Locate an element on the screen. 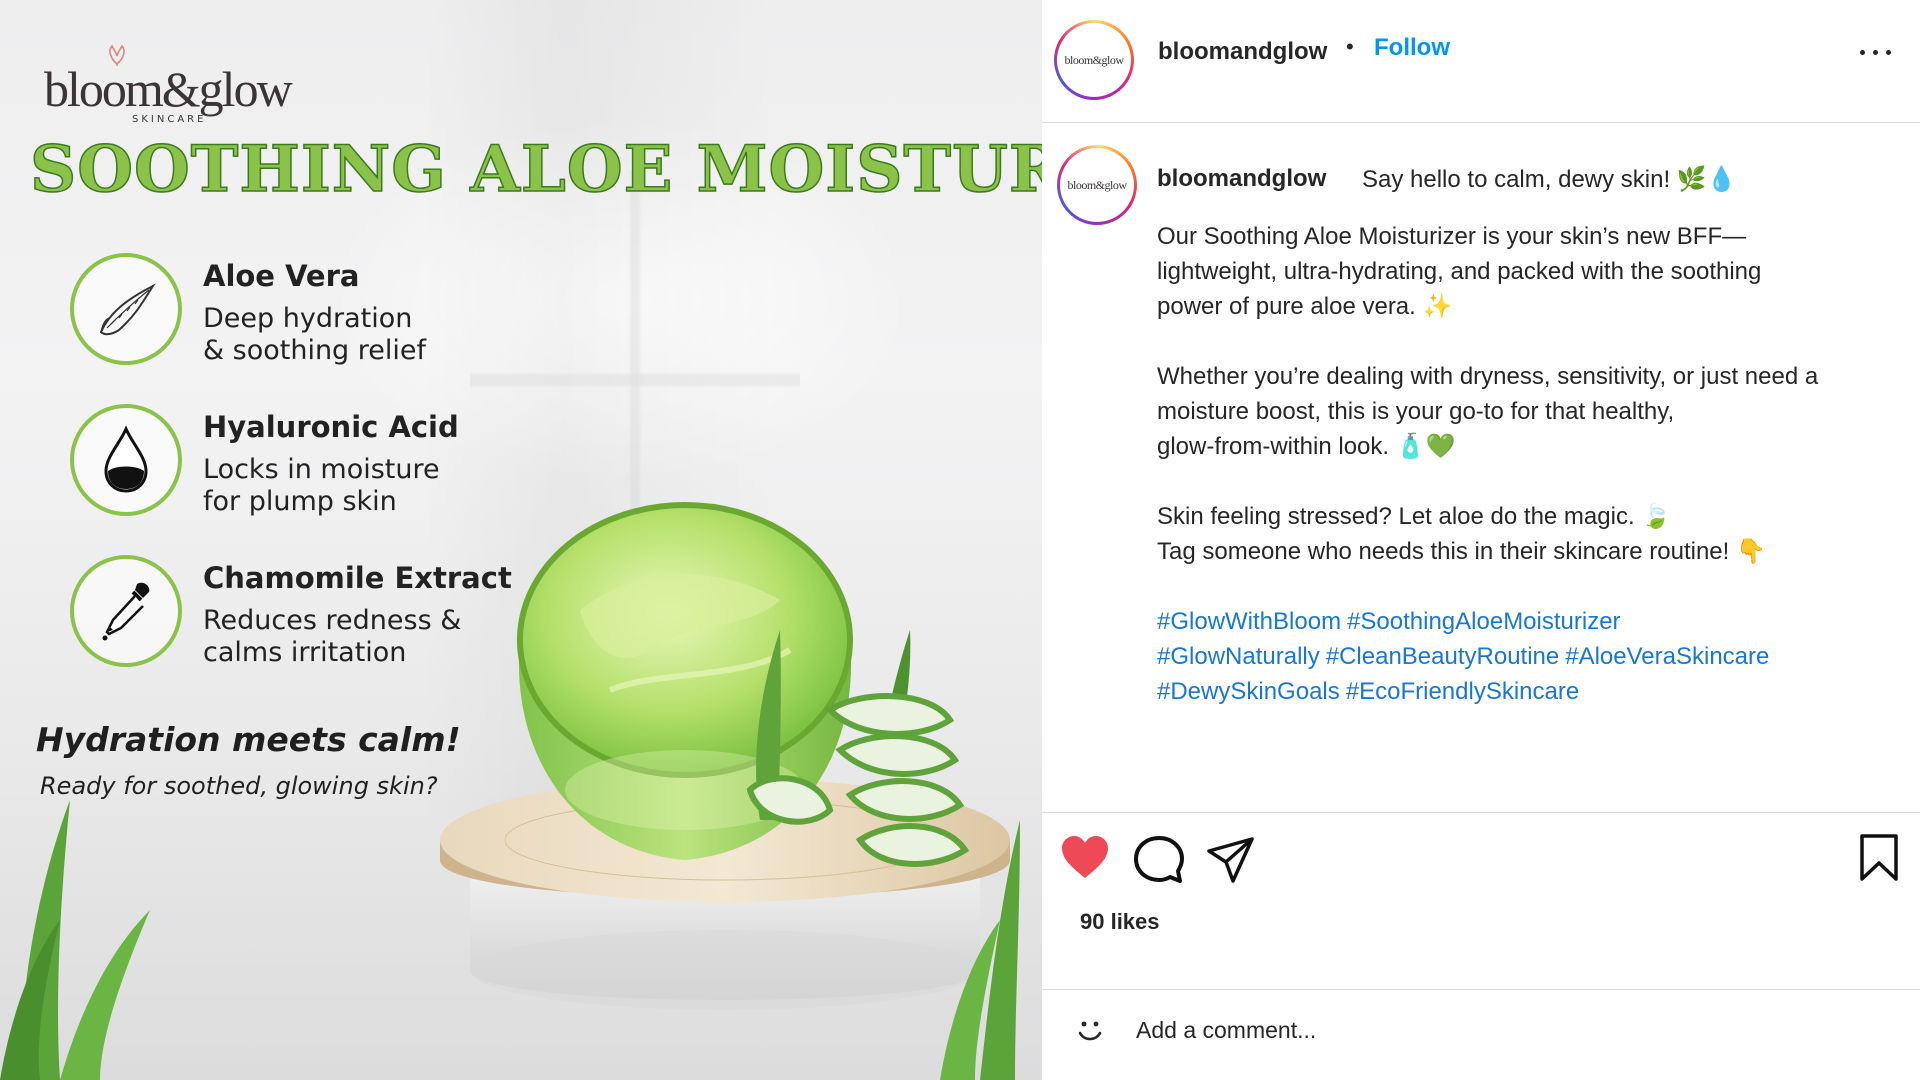  avatar: bloom&glow is located at coordinates (1094, 60).